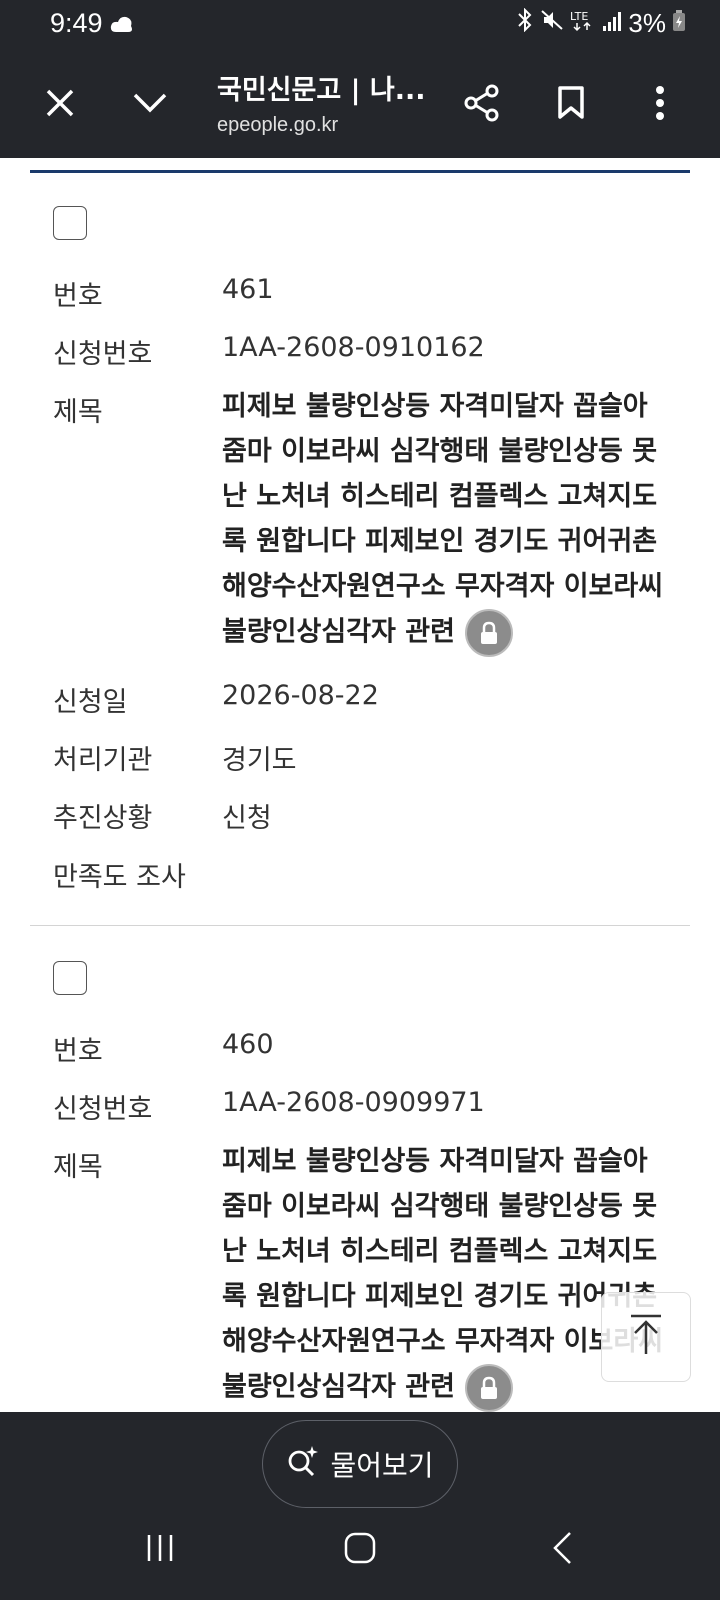 The height and width of the screenshot is (1600, 720). I want to click on more-vert-icon, so click(660, 105).